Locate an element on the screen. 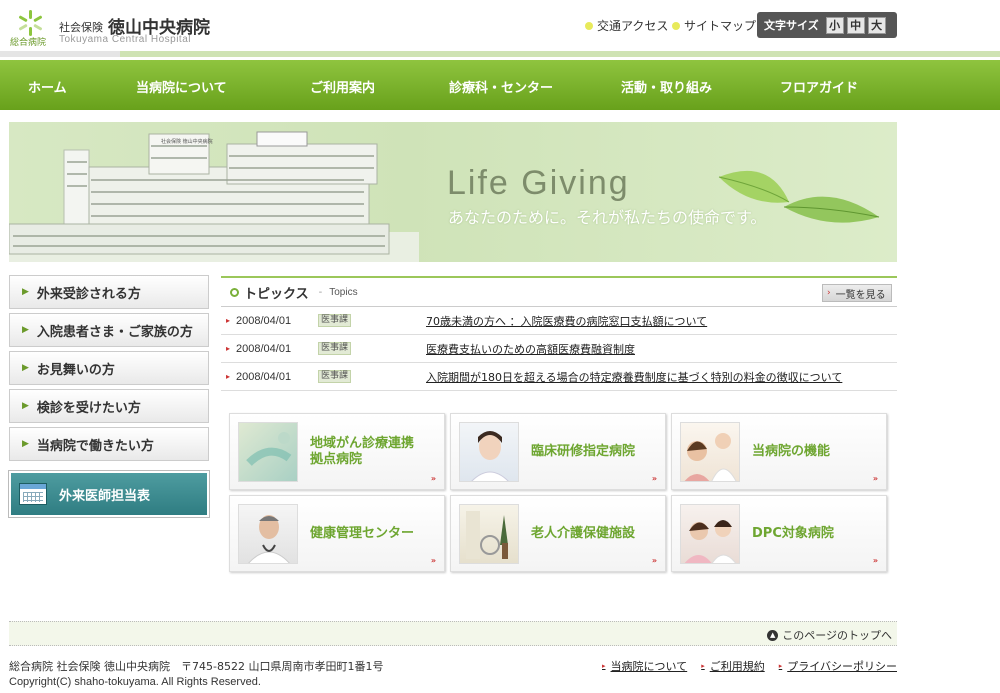 The width and height of the screenshot is (1000, 693). topic-link: 医療費支払いのための高額医療費融資制度 is located at coordinates (530, 349).